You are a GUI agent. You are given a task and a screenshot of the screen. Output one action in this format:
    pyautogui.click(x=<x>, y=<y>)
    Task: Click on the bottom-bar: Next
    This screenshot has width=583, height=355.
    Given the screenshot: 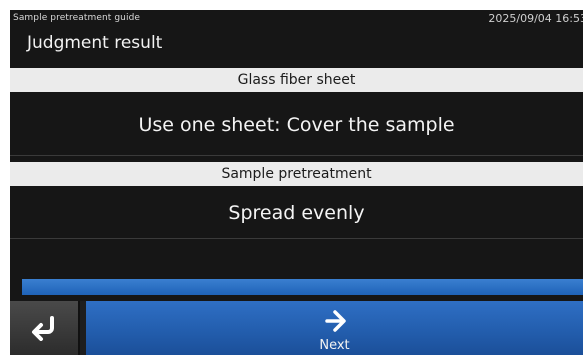 What is the action you would take?
    pyautogui.click(x=296, y=328)
    